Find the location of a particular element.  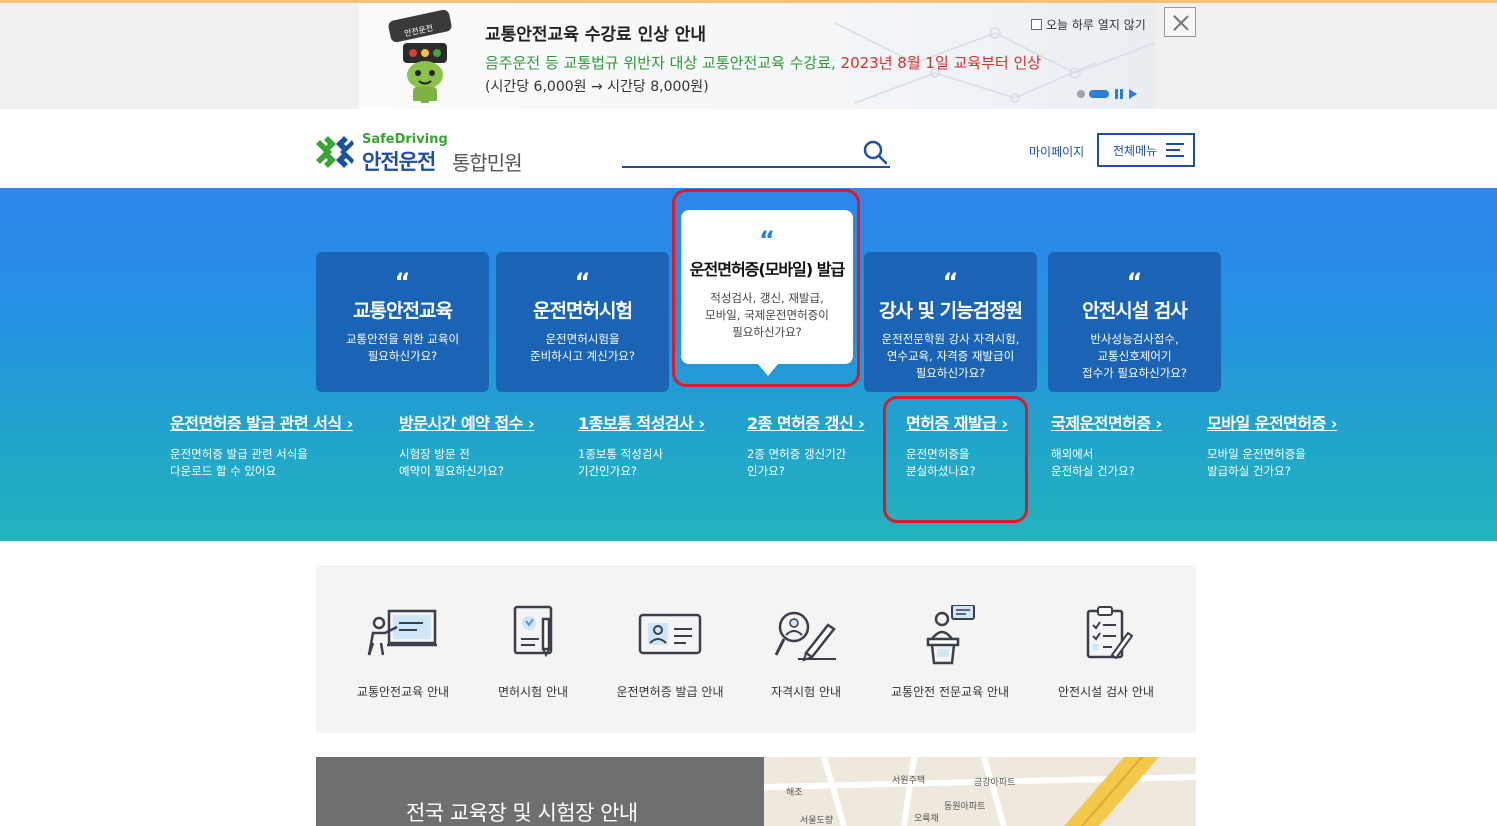

link-title-text: 모바일 운전면허증 is located at coordinates (1266, 423).